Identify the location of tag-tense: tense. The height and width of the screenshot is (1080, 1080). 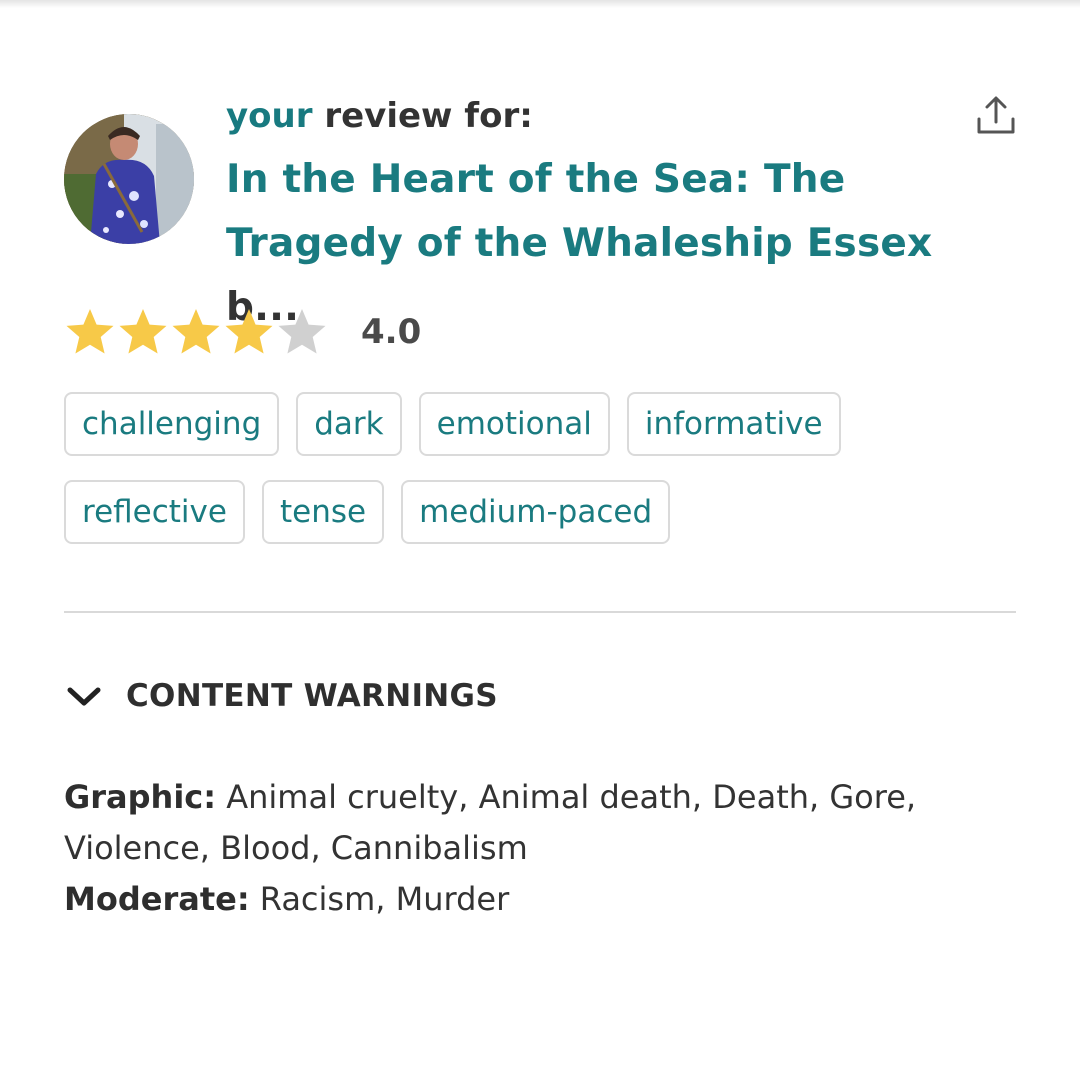
(323, 512).